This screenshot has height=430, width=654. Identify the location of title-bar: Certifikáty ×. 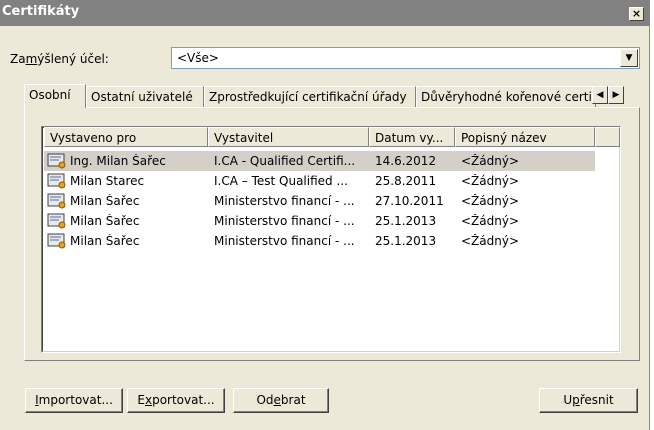
(325, 13).